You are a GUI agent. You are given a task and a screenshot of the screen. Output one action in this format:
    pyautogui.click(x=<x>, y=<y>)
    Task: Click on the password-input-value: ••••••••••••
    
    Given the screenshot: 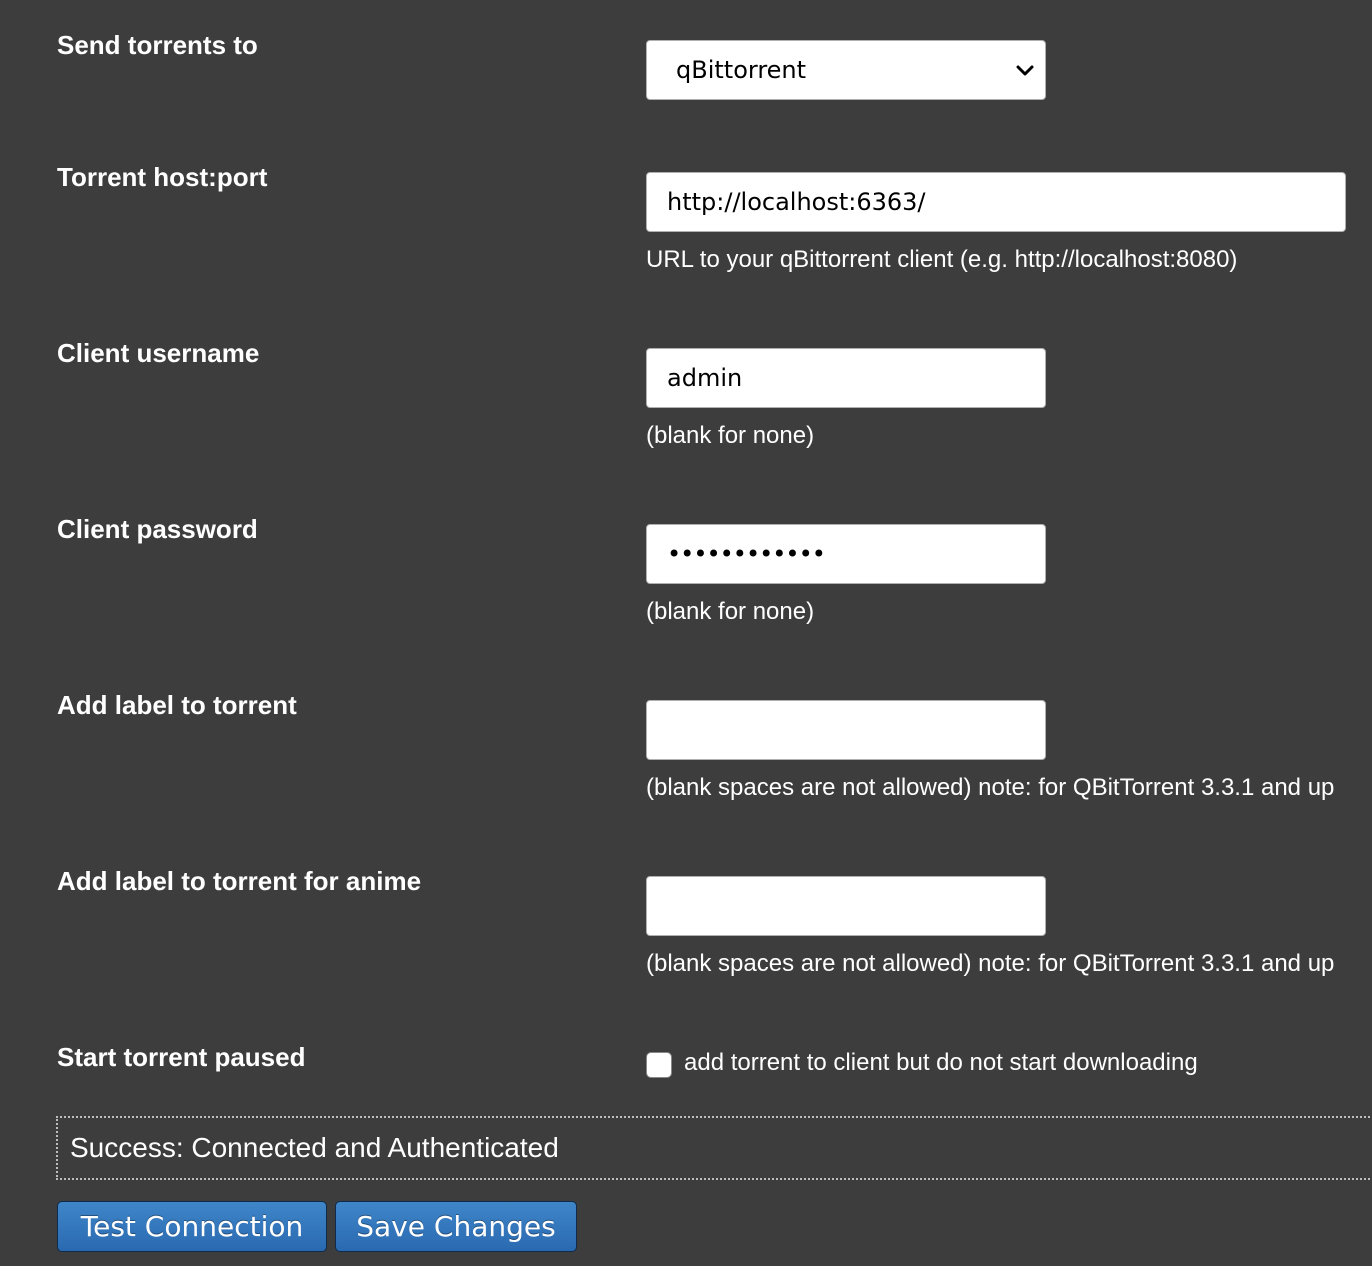 What is the action you would take?
    pyautogui.click(x=746, y=554)
    